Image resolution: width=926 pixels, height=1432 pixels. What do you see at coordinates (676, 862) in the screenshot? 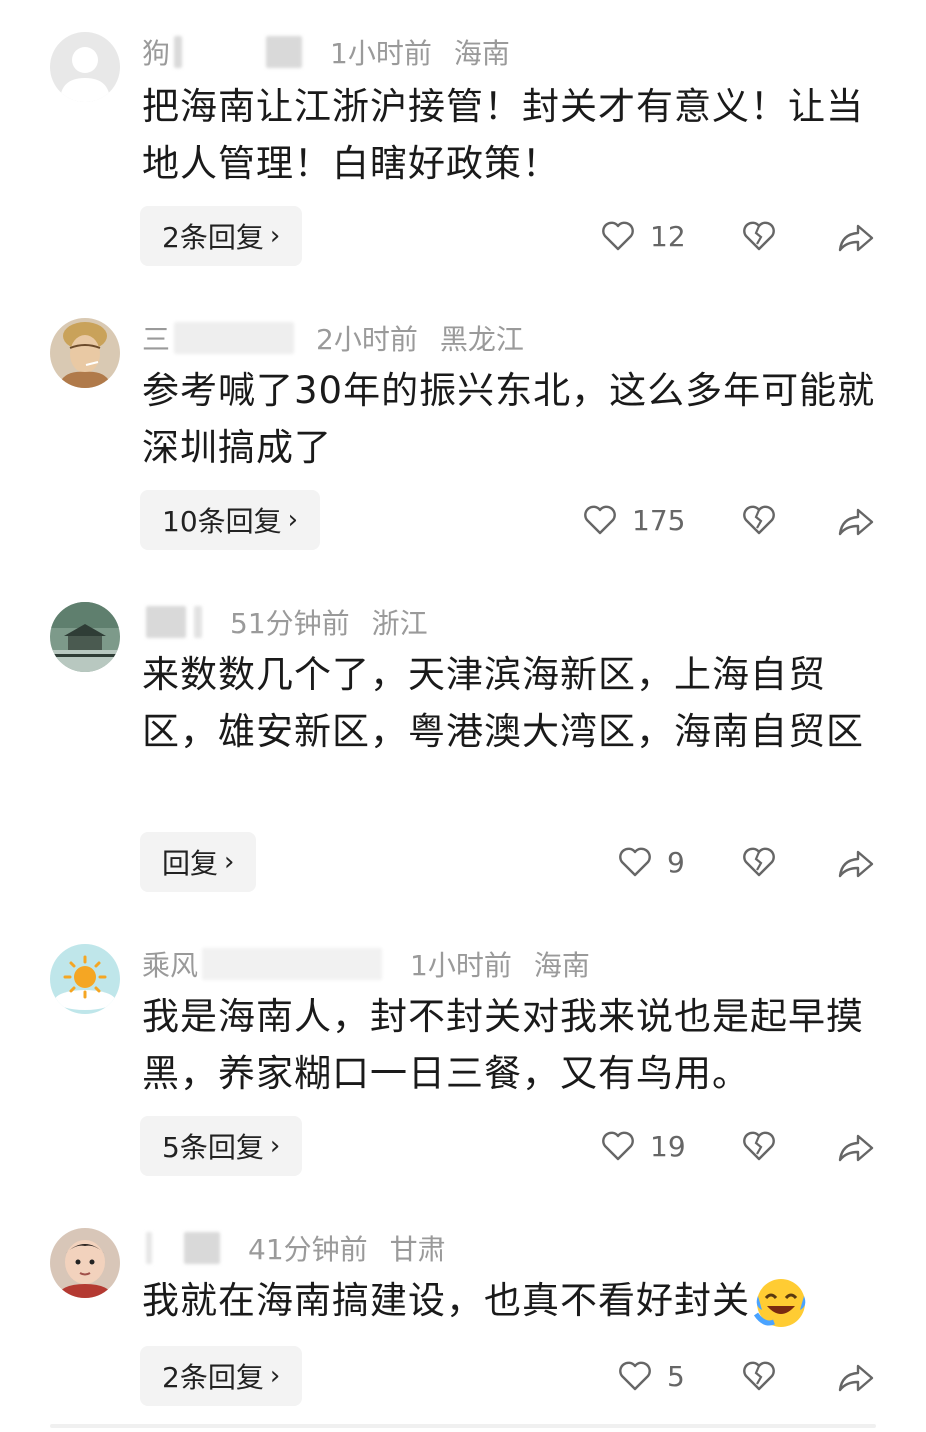
I see `like-count: 9` at bounding box center [676, 862].